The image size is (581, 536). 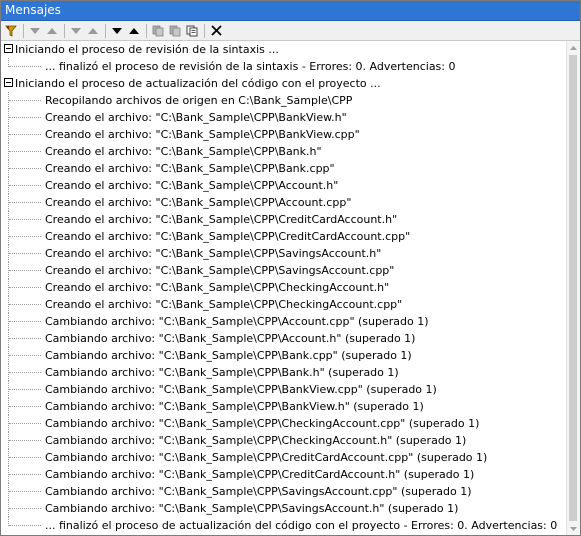 I want to click on copy-all-button, so click(x=175, y=31).